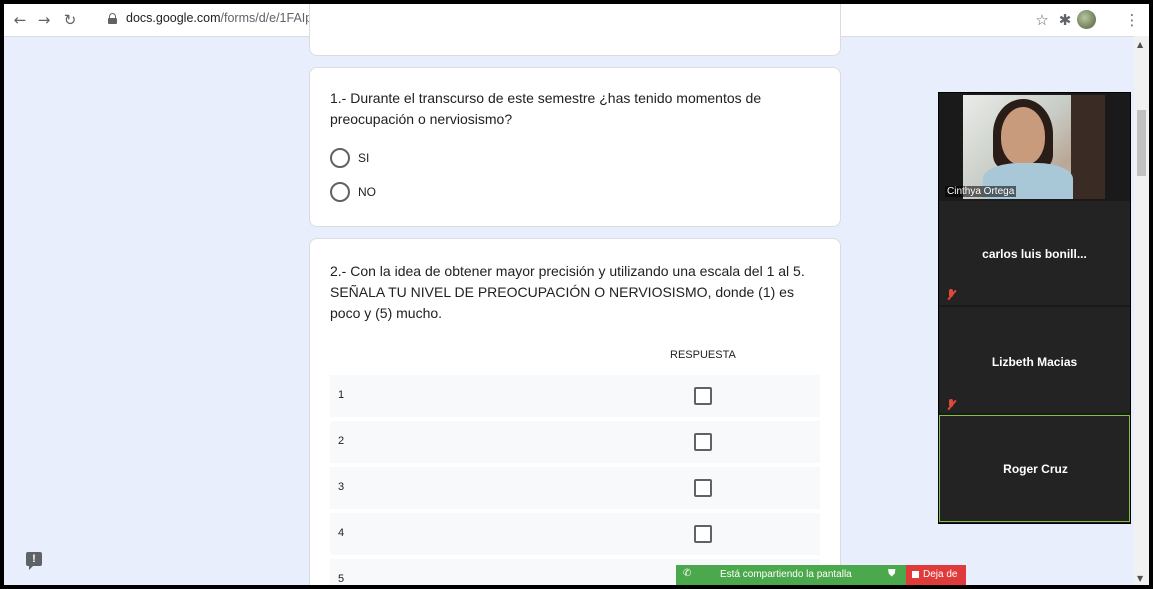 This screenshot has height=589, width=1153. I want to click on reload-icon: ↻, so click(70, 20).